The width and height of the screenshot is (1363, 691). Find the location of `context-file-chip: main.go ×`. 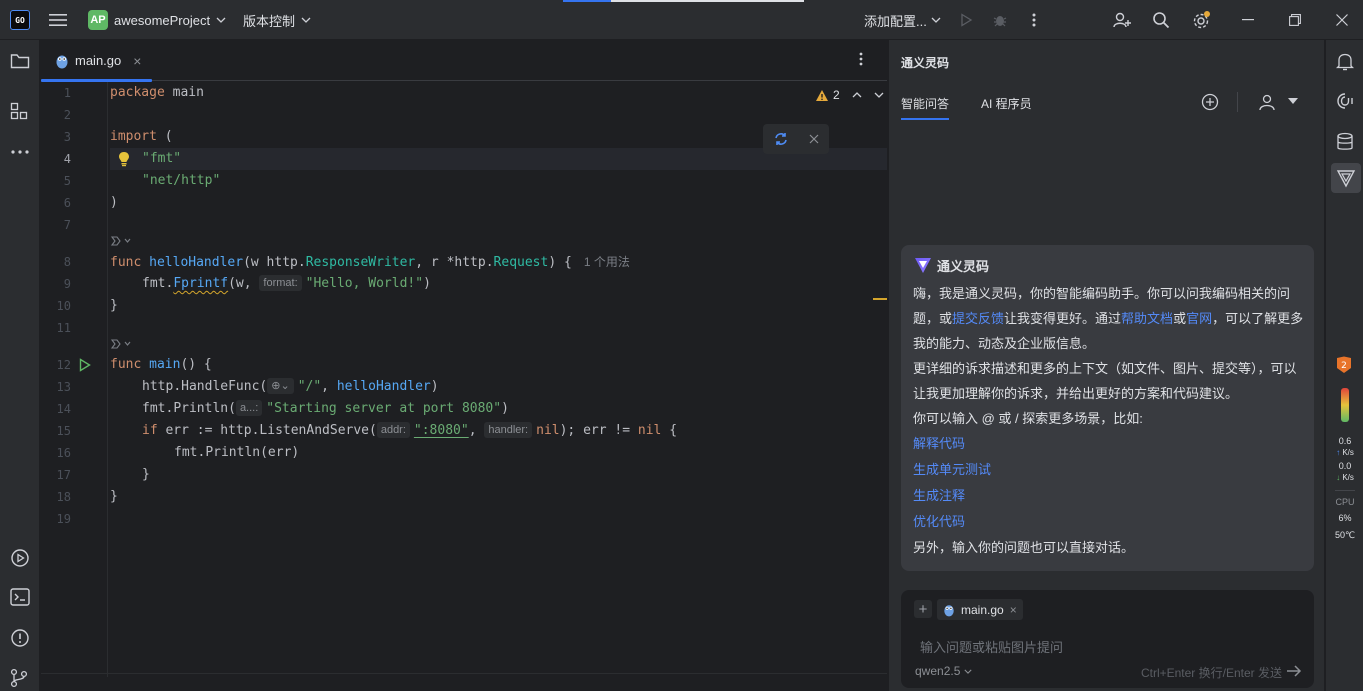

context-file-chip: main.go × is located at coordinates (980, 609).